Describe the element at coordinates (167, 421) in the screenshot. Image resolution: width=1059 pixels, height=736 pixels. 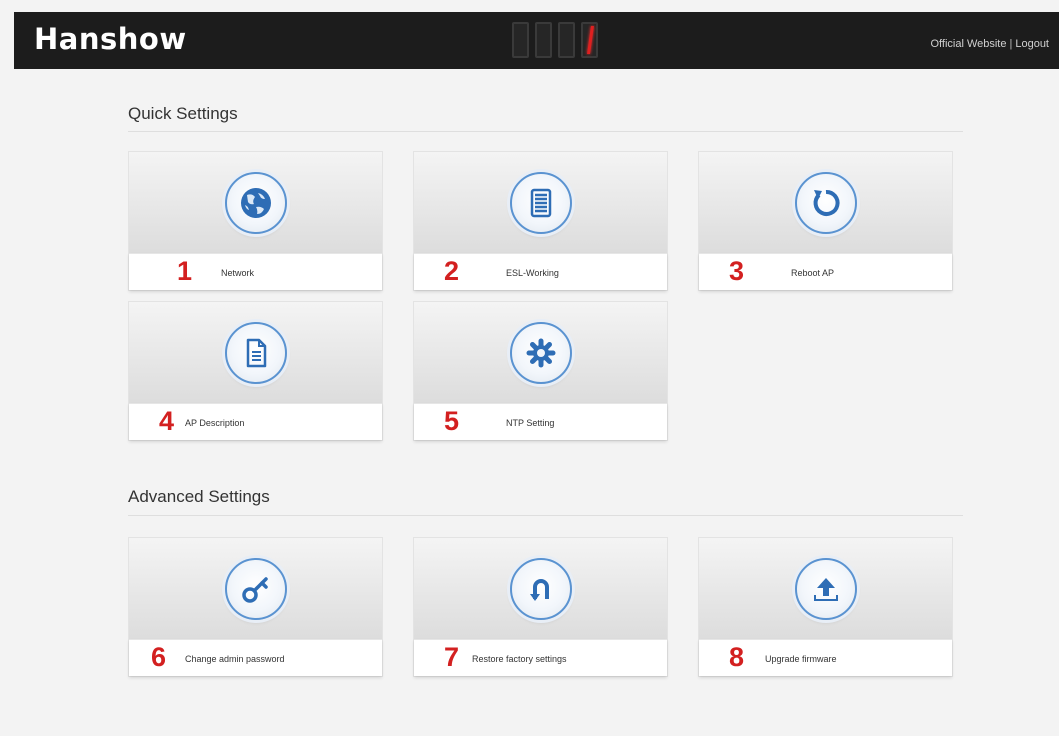
I see `tile-number: 4` at that location.